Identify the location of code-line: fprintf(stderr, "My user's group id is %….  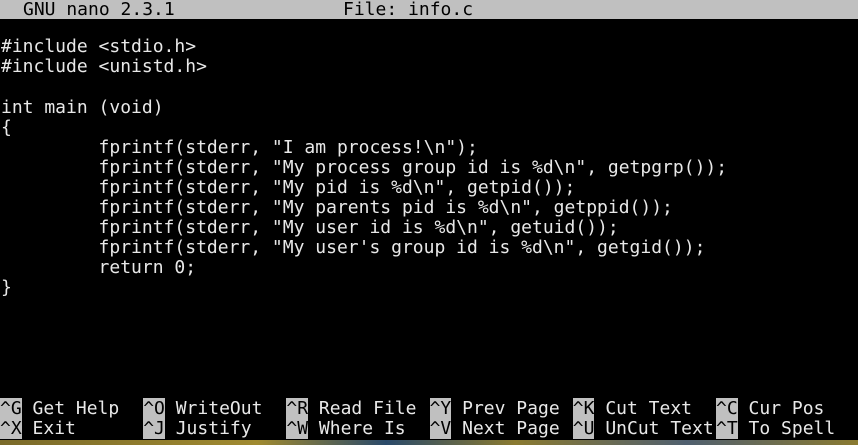
(429, 248).